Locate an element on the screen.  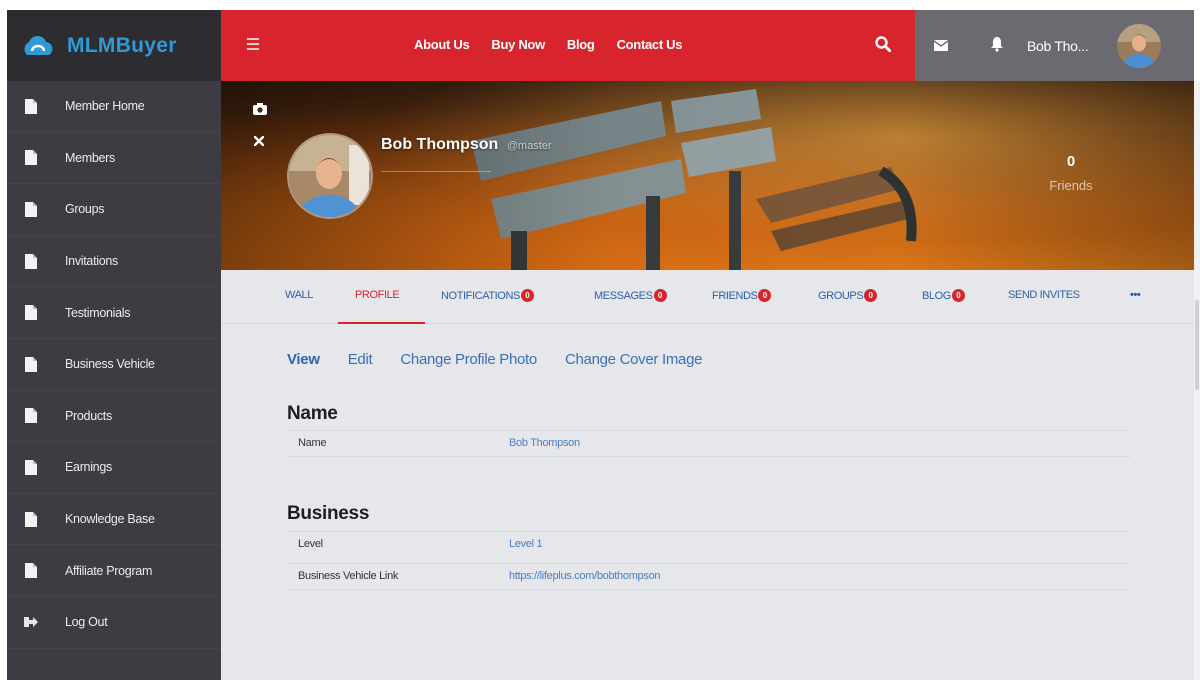
blog-count-badge: 0 is located at coordinates (958, 295).